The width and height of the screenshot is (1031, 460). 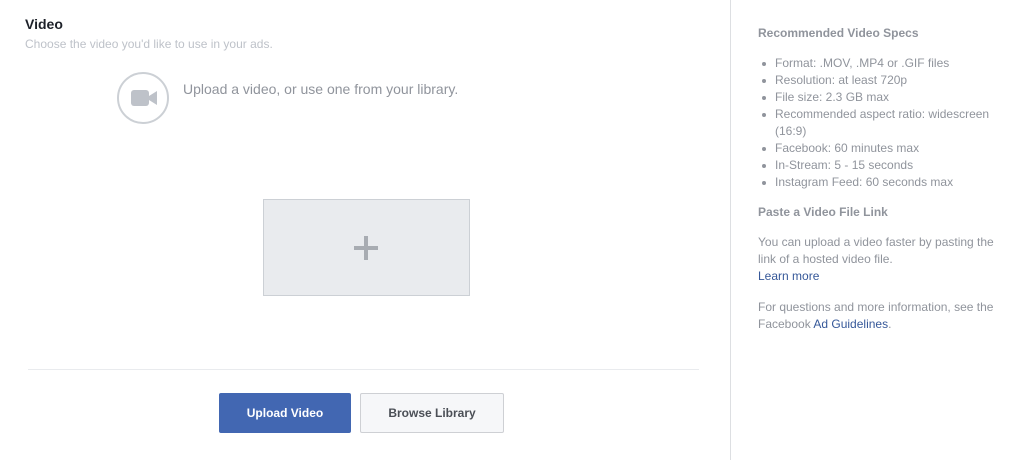 I want to click on spec-format: Format: .MOV, .MP4 or .GIF files, so click(x=883, y=63).